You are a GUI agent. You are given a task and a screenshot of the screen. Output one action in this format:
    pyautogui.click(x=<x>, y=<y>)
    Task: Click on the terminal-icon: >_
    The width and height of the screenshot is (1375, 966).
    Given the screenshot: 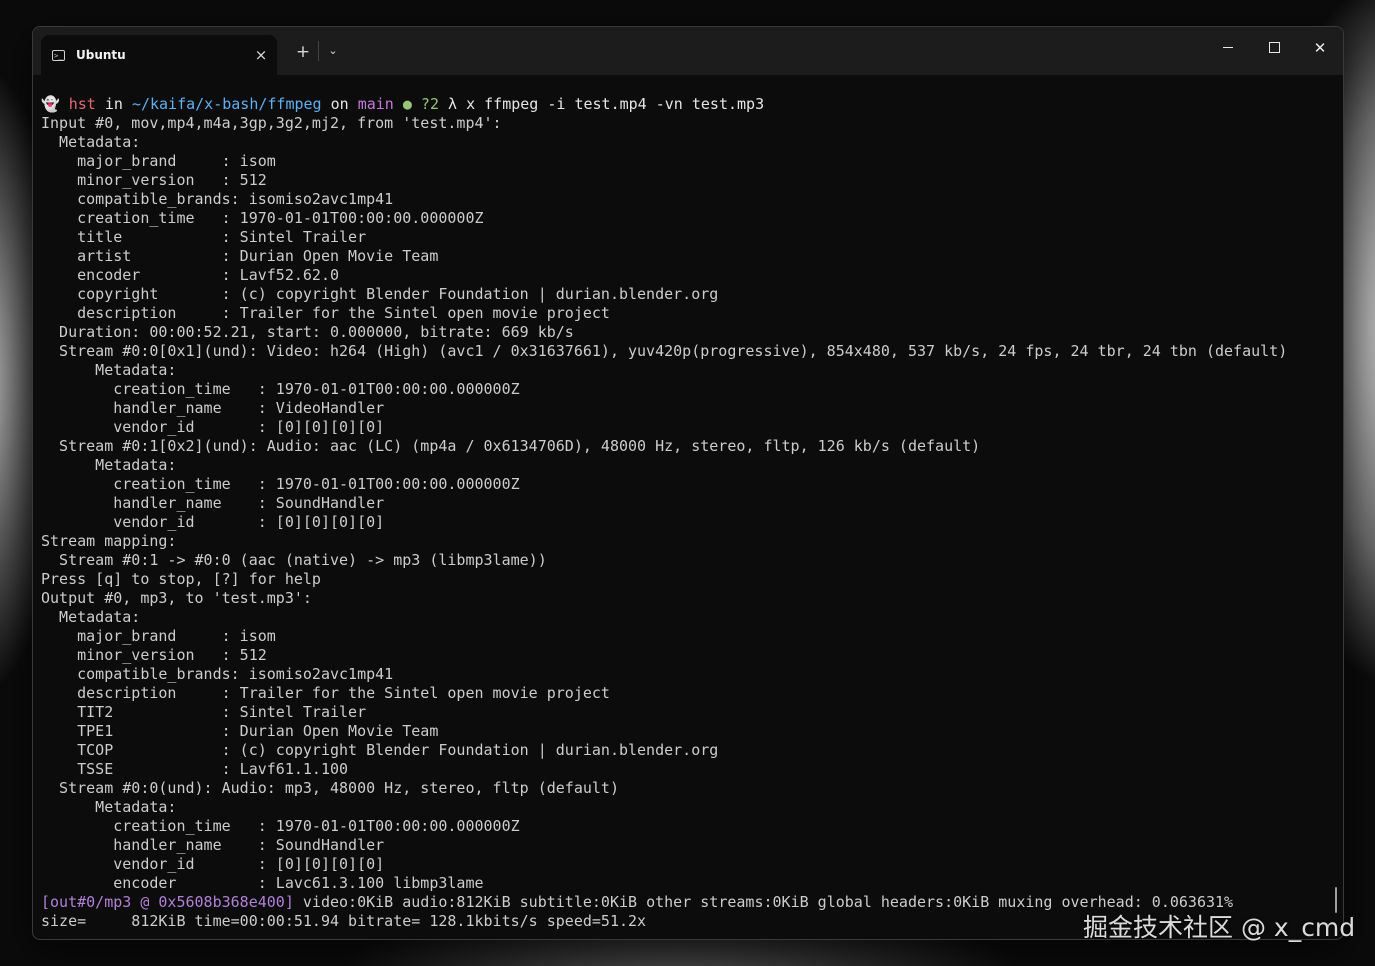 What is the action you would take?
    pyautogui.click(x=58, y=55)
    